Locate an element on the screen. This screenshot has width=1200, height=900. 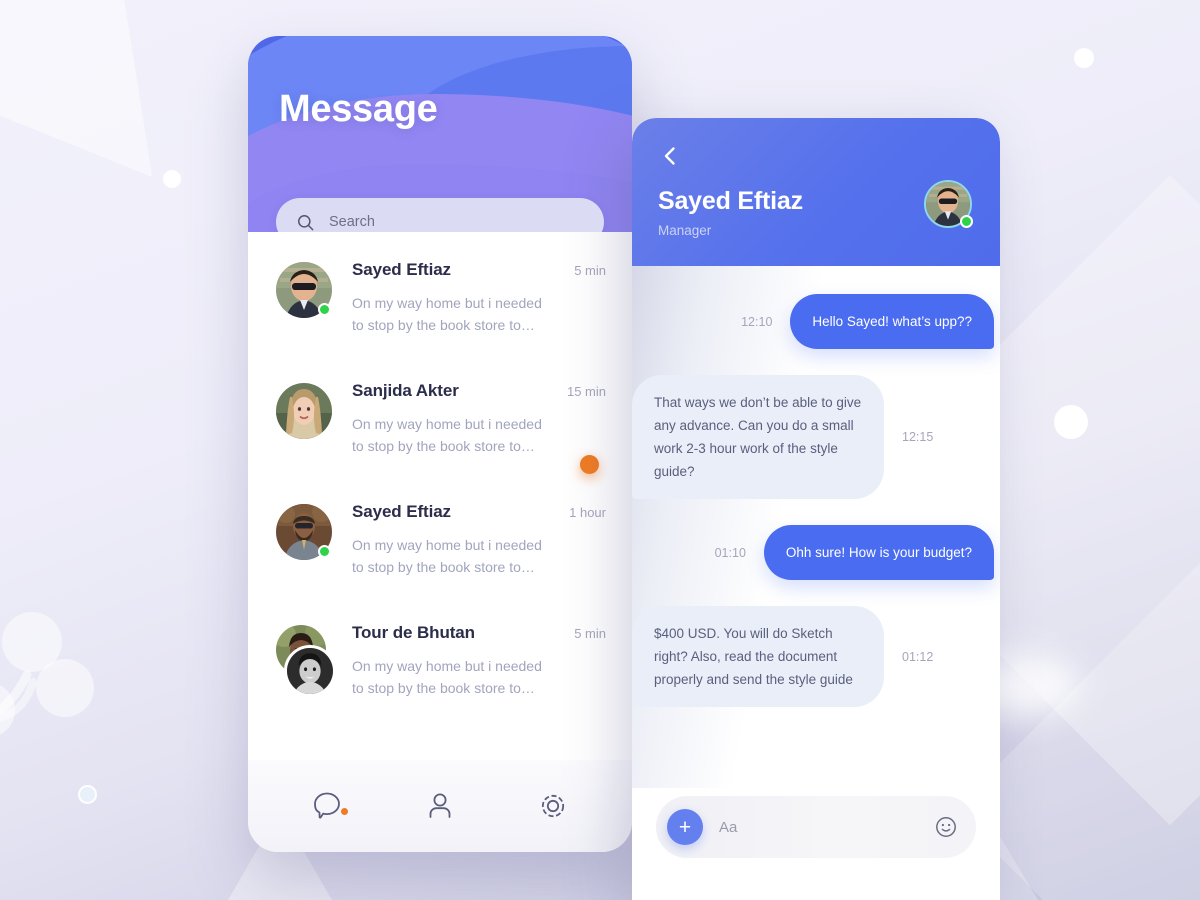
bg-triangle-top-left is located at coordinates (123, 89).